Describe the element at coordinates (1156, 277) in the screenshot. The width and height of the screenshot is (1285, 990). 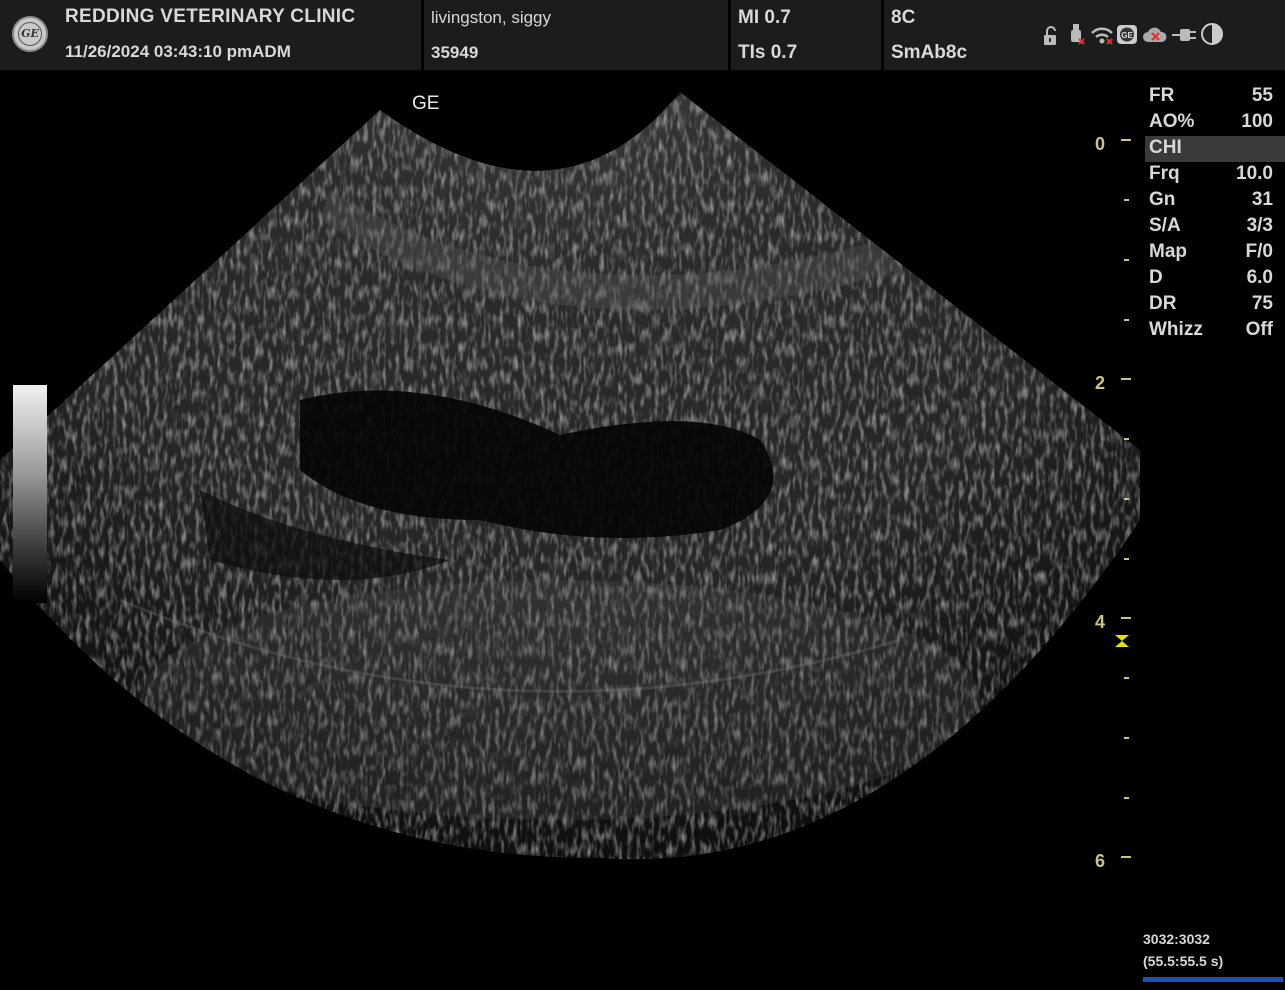
I see `param-label: D` at that location.